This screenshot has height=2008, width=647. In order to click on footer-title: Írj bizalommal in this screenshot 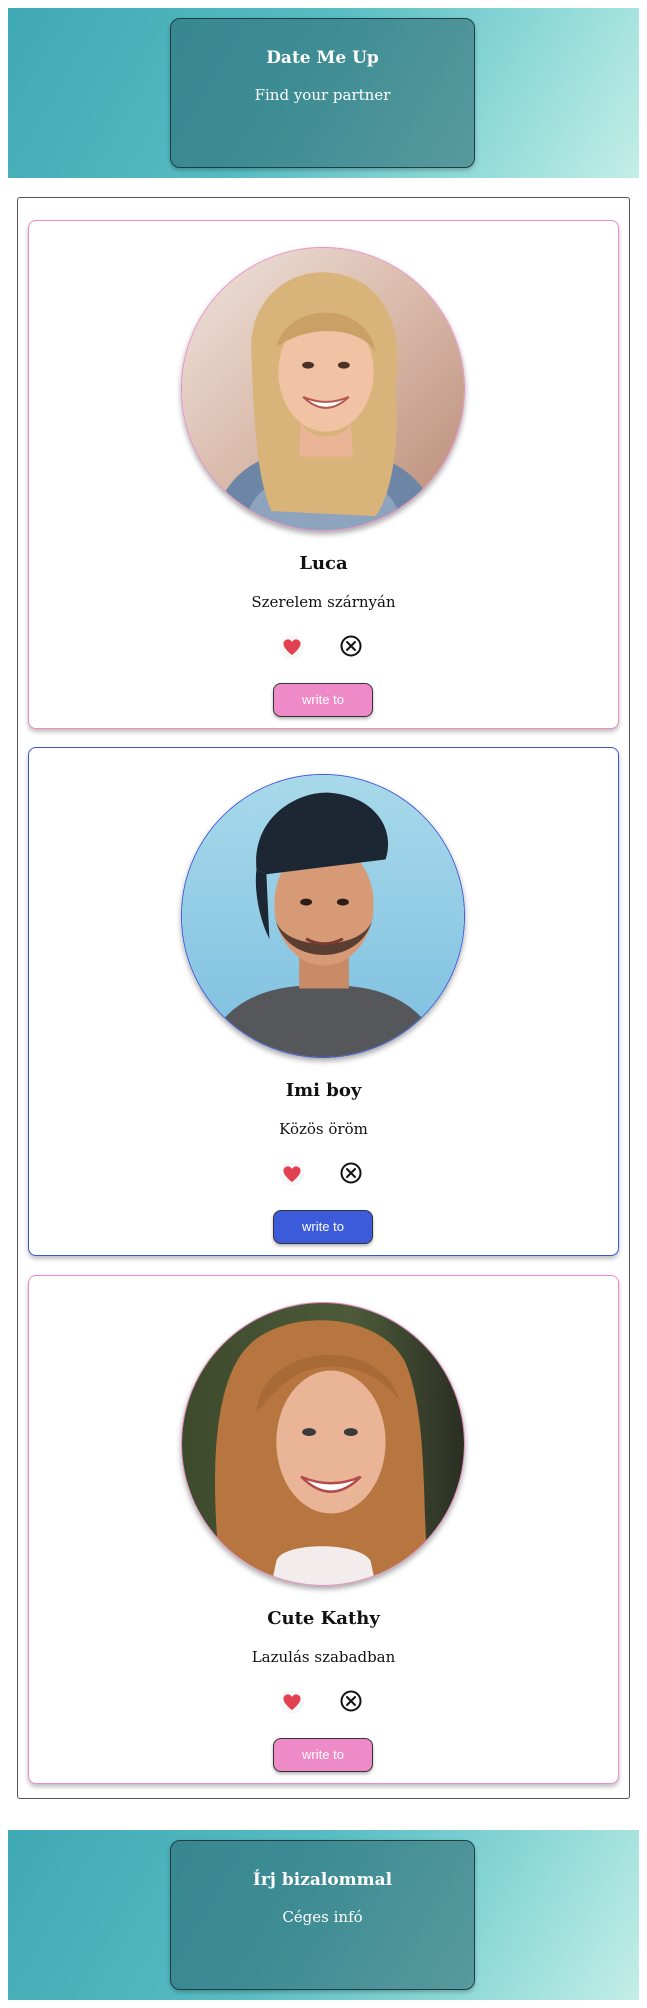, I will do `click(322, 1880)`.